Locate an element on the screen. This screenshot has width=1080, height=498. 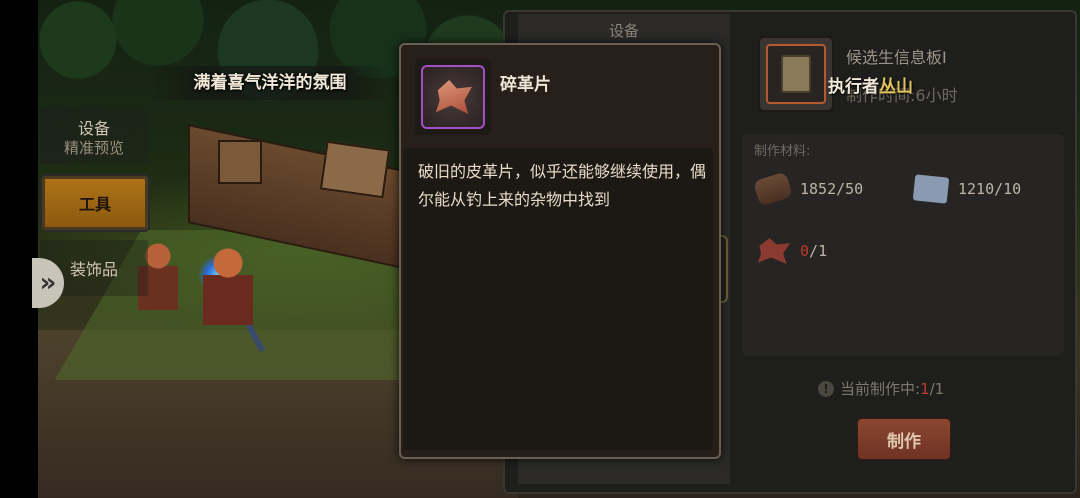
current-count: 1 is located at coordinates (925, 388).